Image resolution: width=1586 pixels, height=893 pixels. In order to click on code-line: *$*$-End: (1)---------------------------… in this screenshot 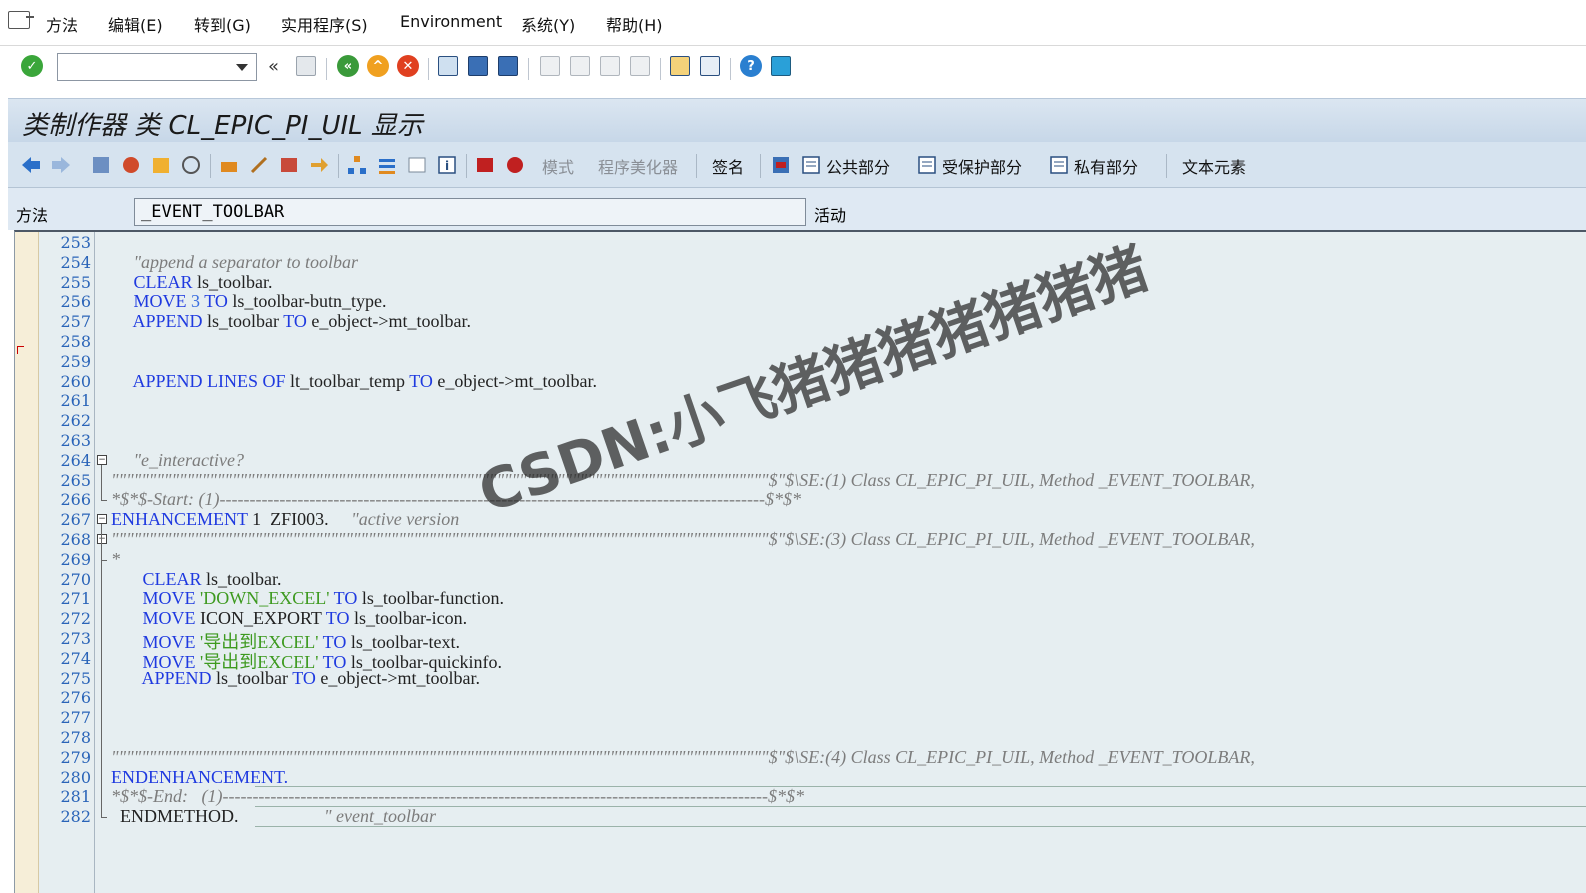, I will do `click(457, 796)`.